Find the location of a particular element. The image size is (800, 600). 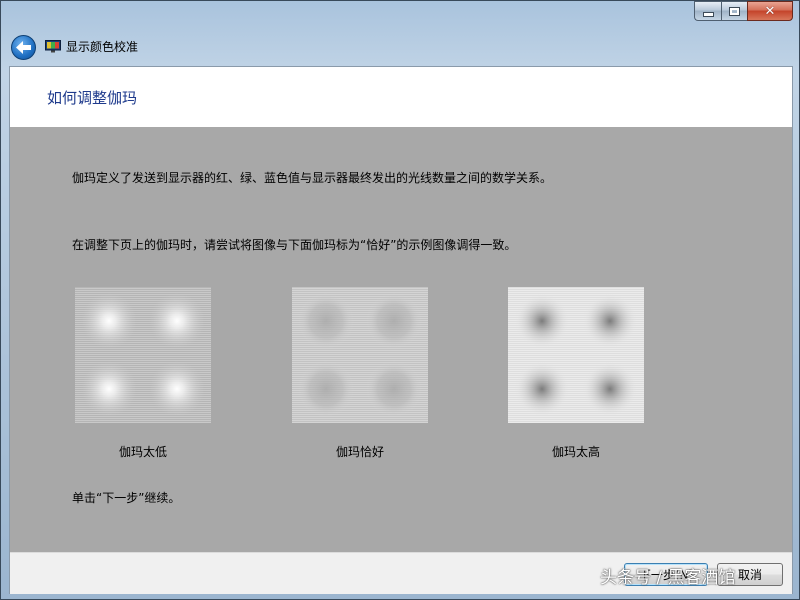

minimize-icon is located at coordinates (708, 14).